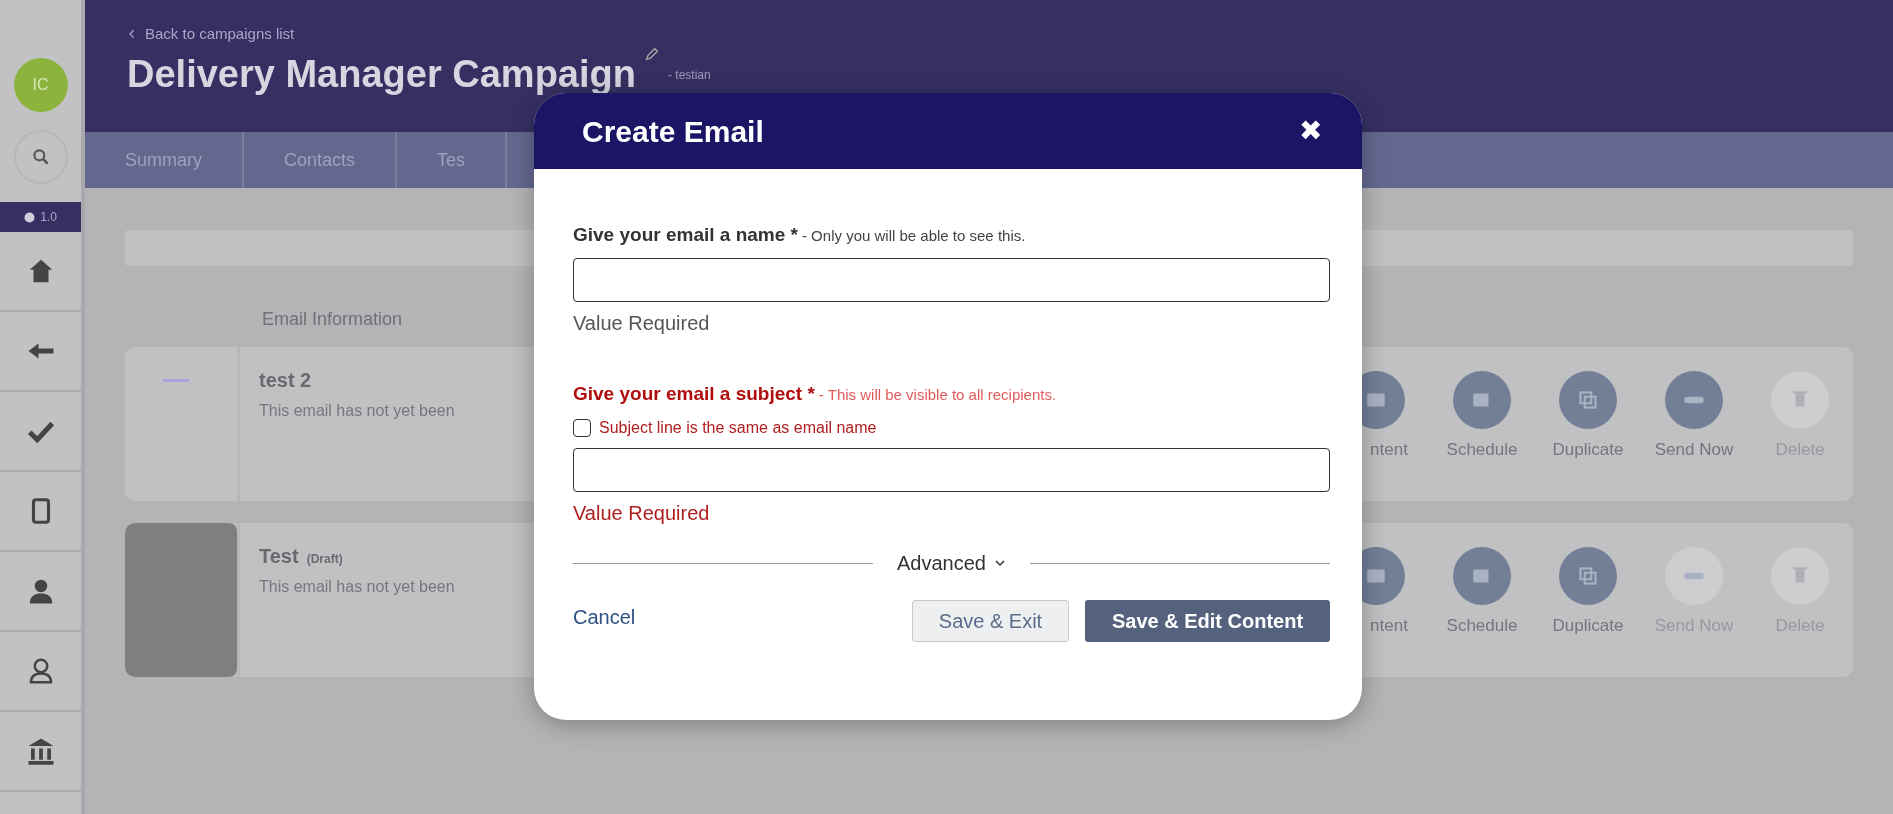 The height and width of the screenshot is (814, 1893). What do you see at coordinates (738, 428) in the screenshot?
I see `checkbox-label: Subject line is the same as email name` at bounding box center [738, 428].